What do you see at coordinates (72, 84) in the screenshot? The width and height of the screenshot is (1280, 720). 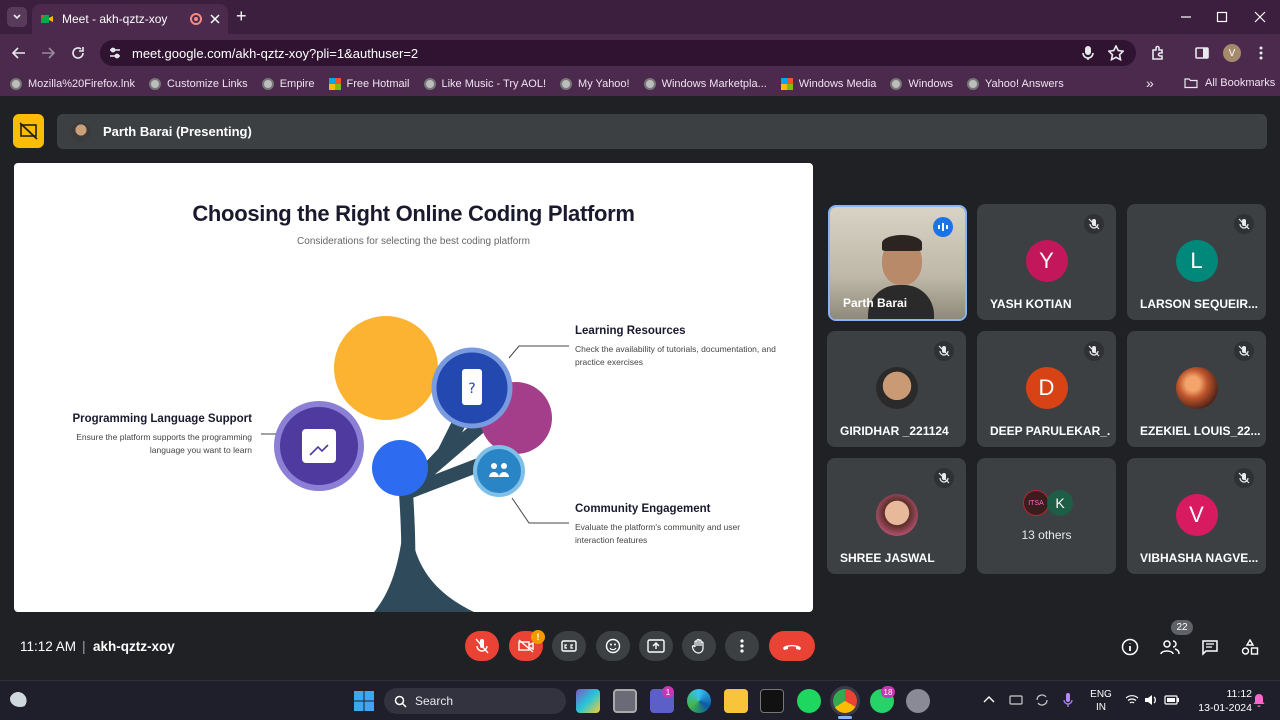 I see `bookmark-item: Mozilla%20Firefox.lnk` at bounding box center [72, 84].